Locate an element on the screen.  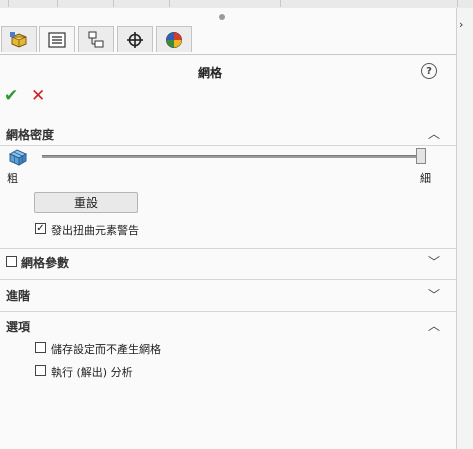
property-manager-icon is located at coordinates (57, 39).